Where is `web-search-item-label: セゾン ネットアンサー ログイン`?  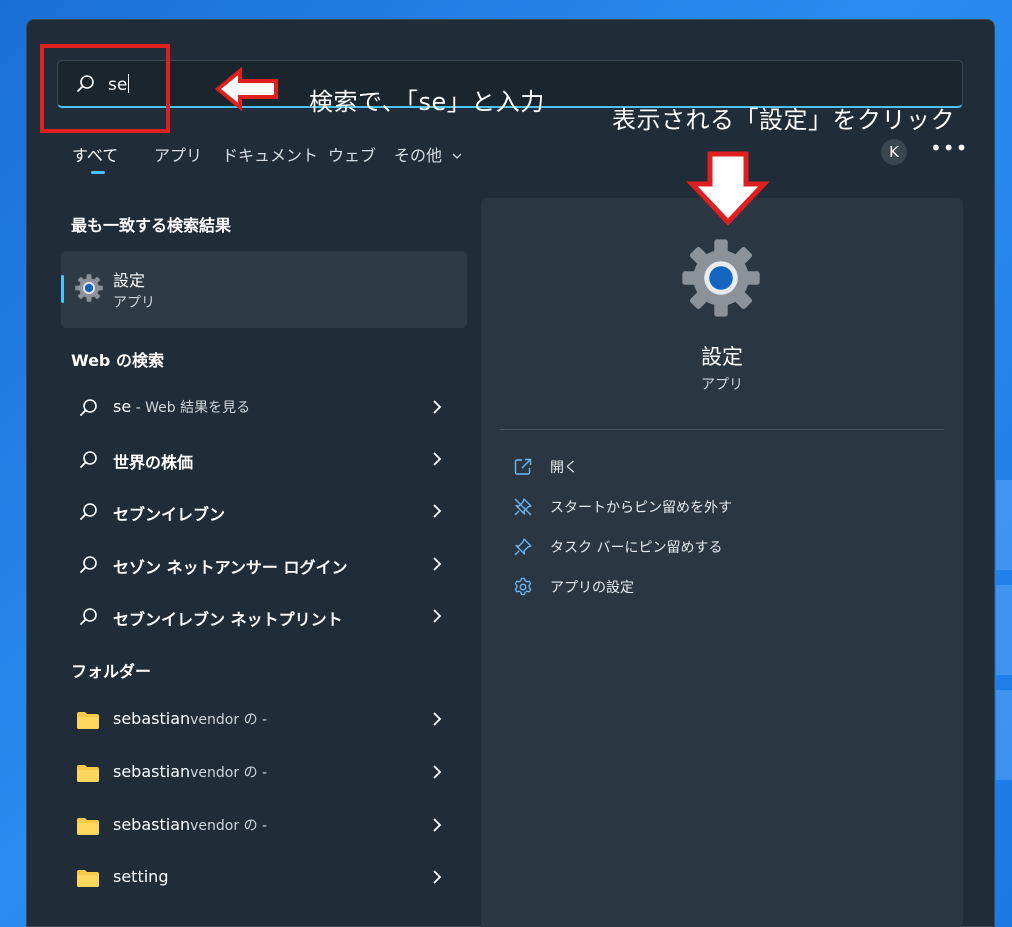 web-search-item-label: セゾン ネットアンサー ログイン is located at coordinates (230, 567).